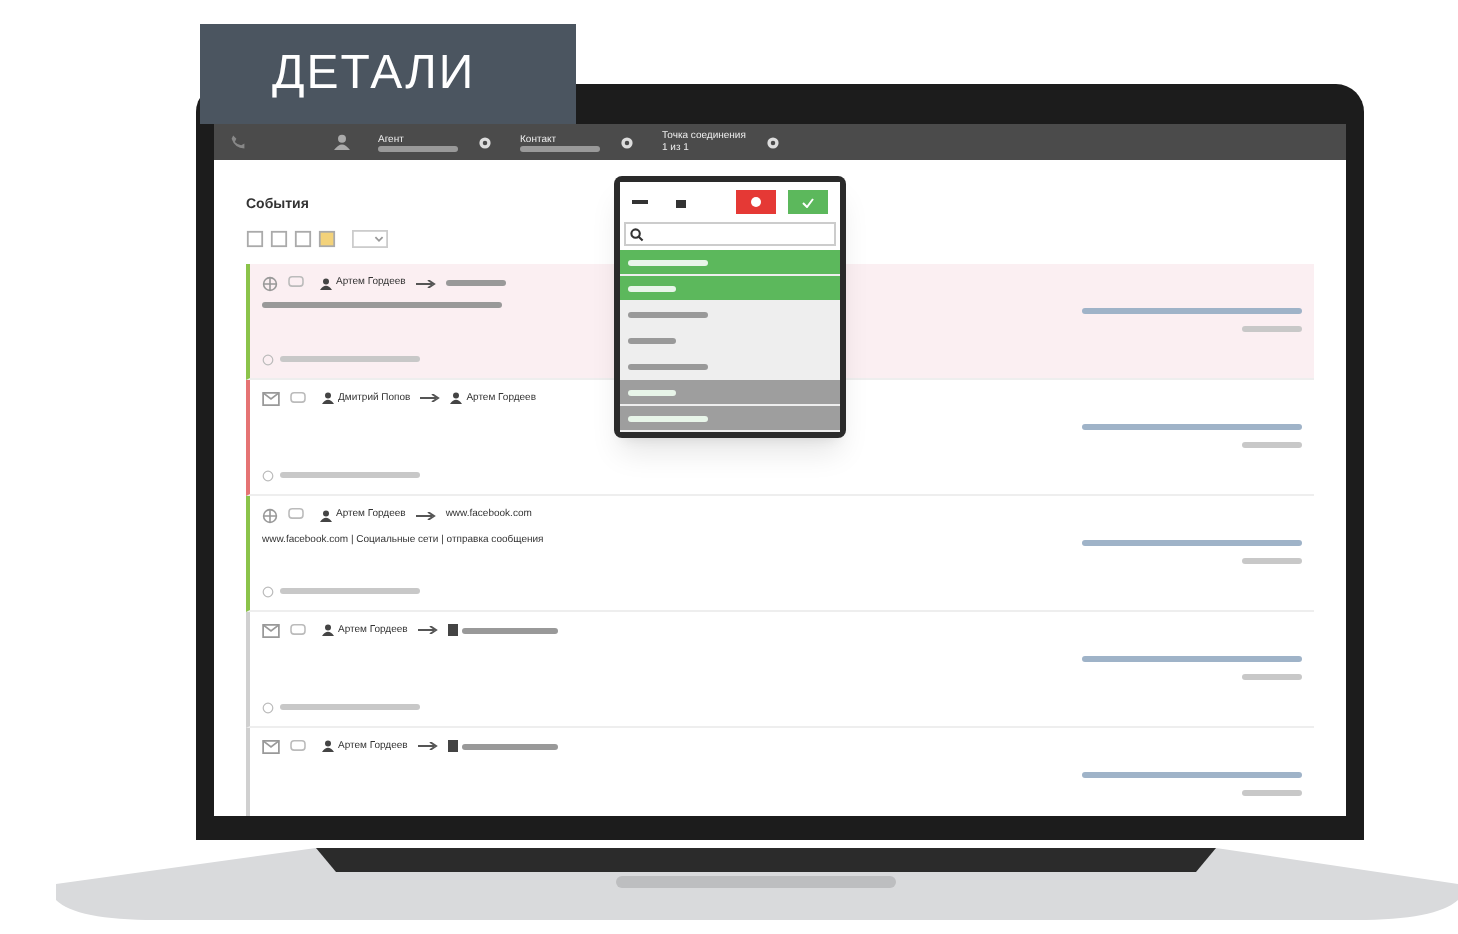 This screenshot has width=1458, height=934. I want to click on lock-icon, so click(681, 202).